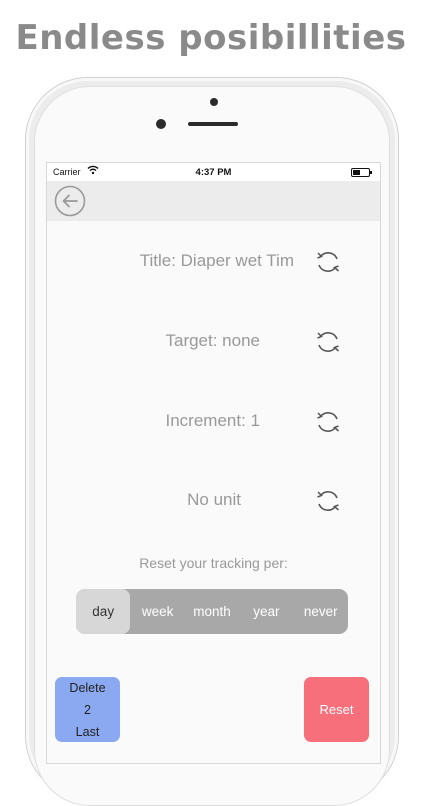  Describe the element at coordinates (70, 201) in the screenshot. I see `back-arrow-icon` at that location.